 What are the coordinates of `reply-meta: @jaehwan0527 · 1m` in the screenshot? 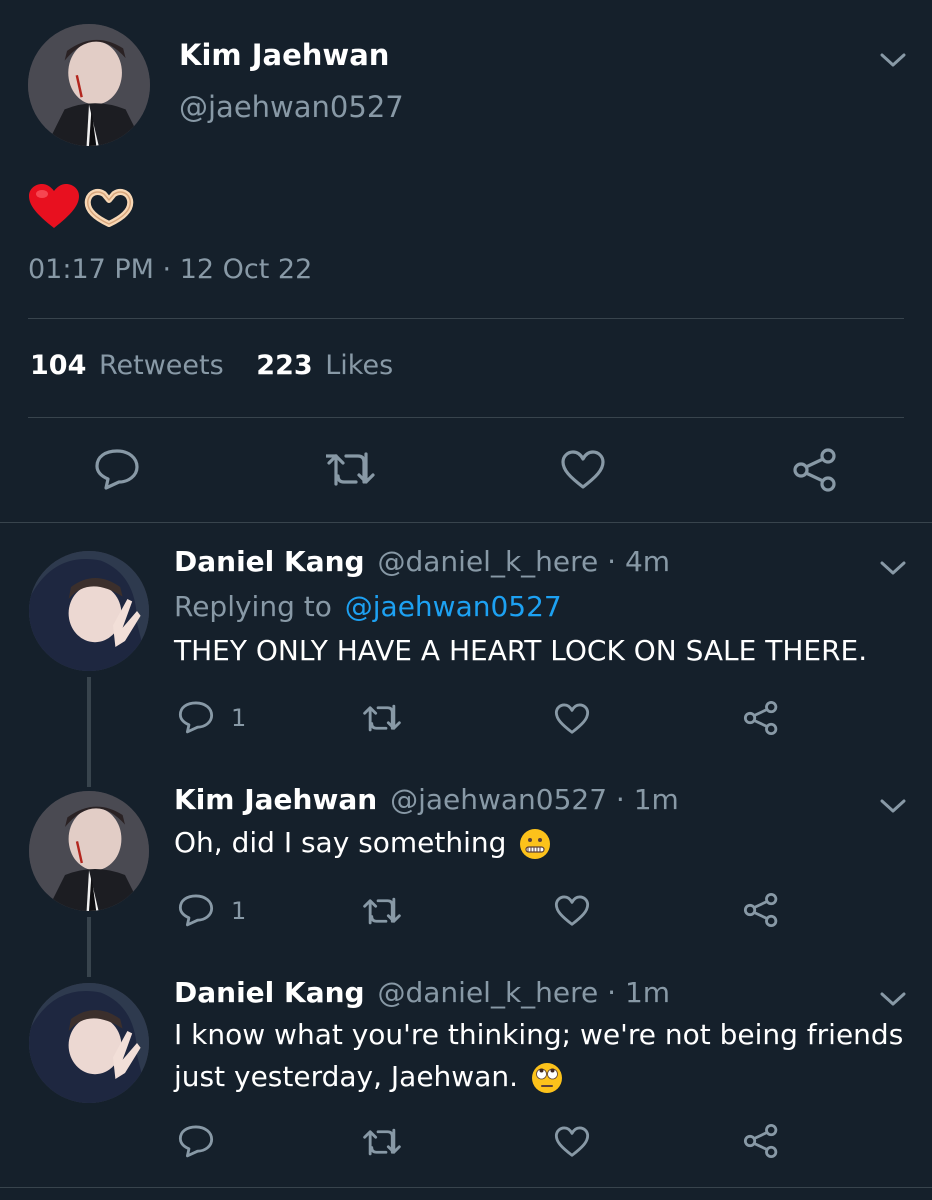 It's located at (534, 799).